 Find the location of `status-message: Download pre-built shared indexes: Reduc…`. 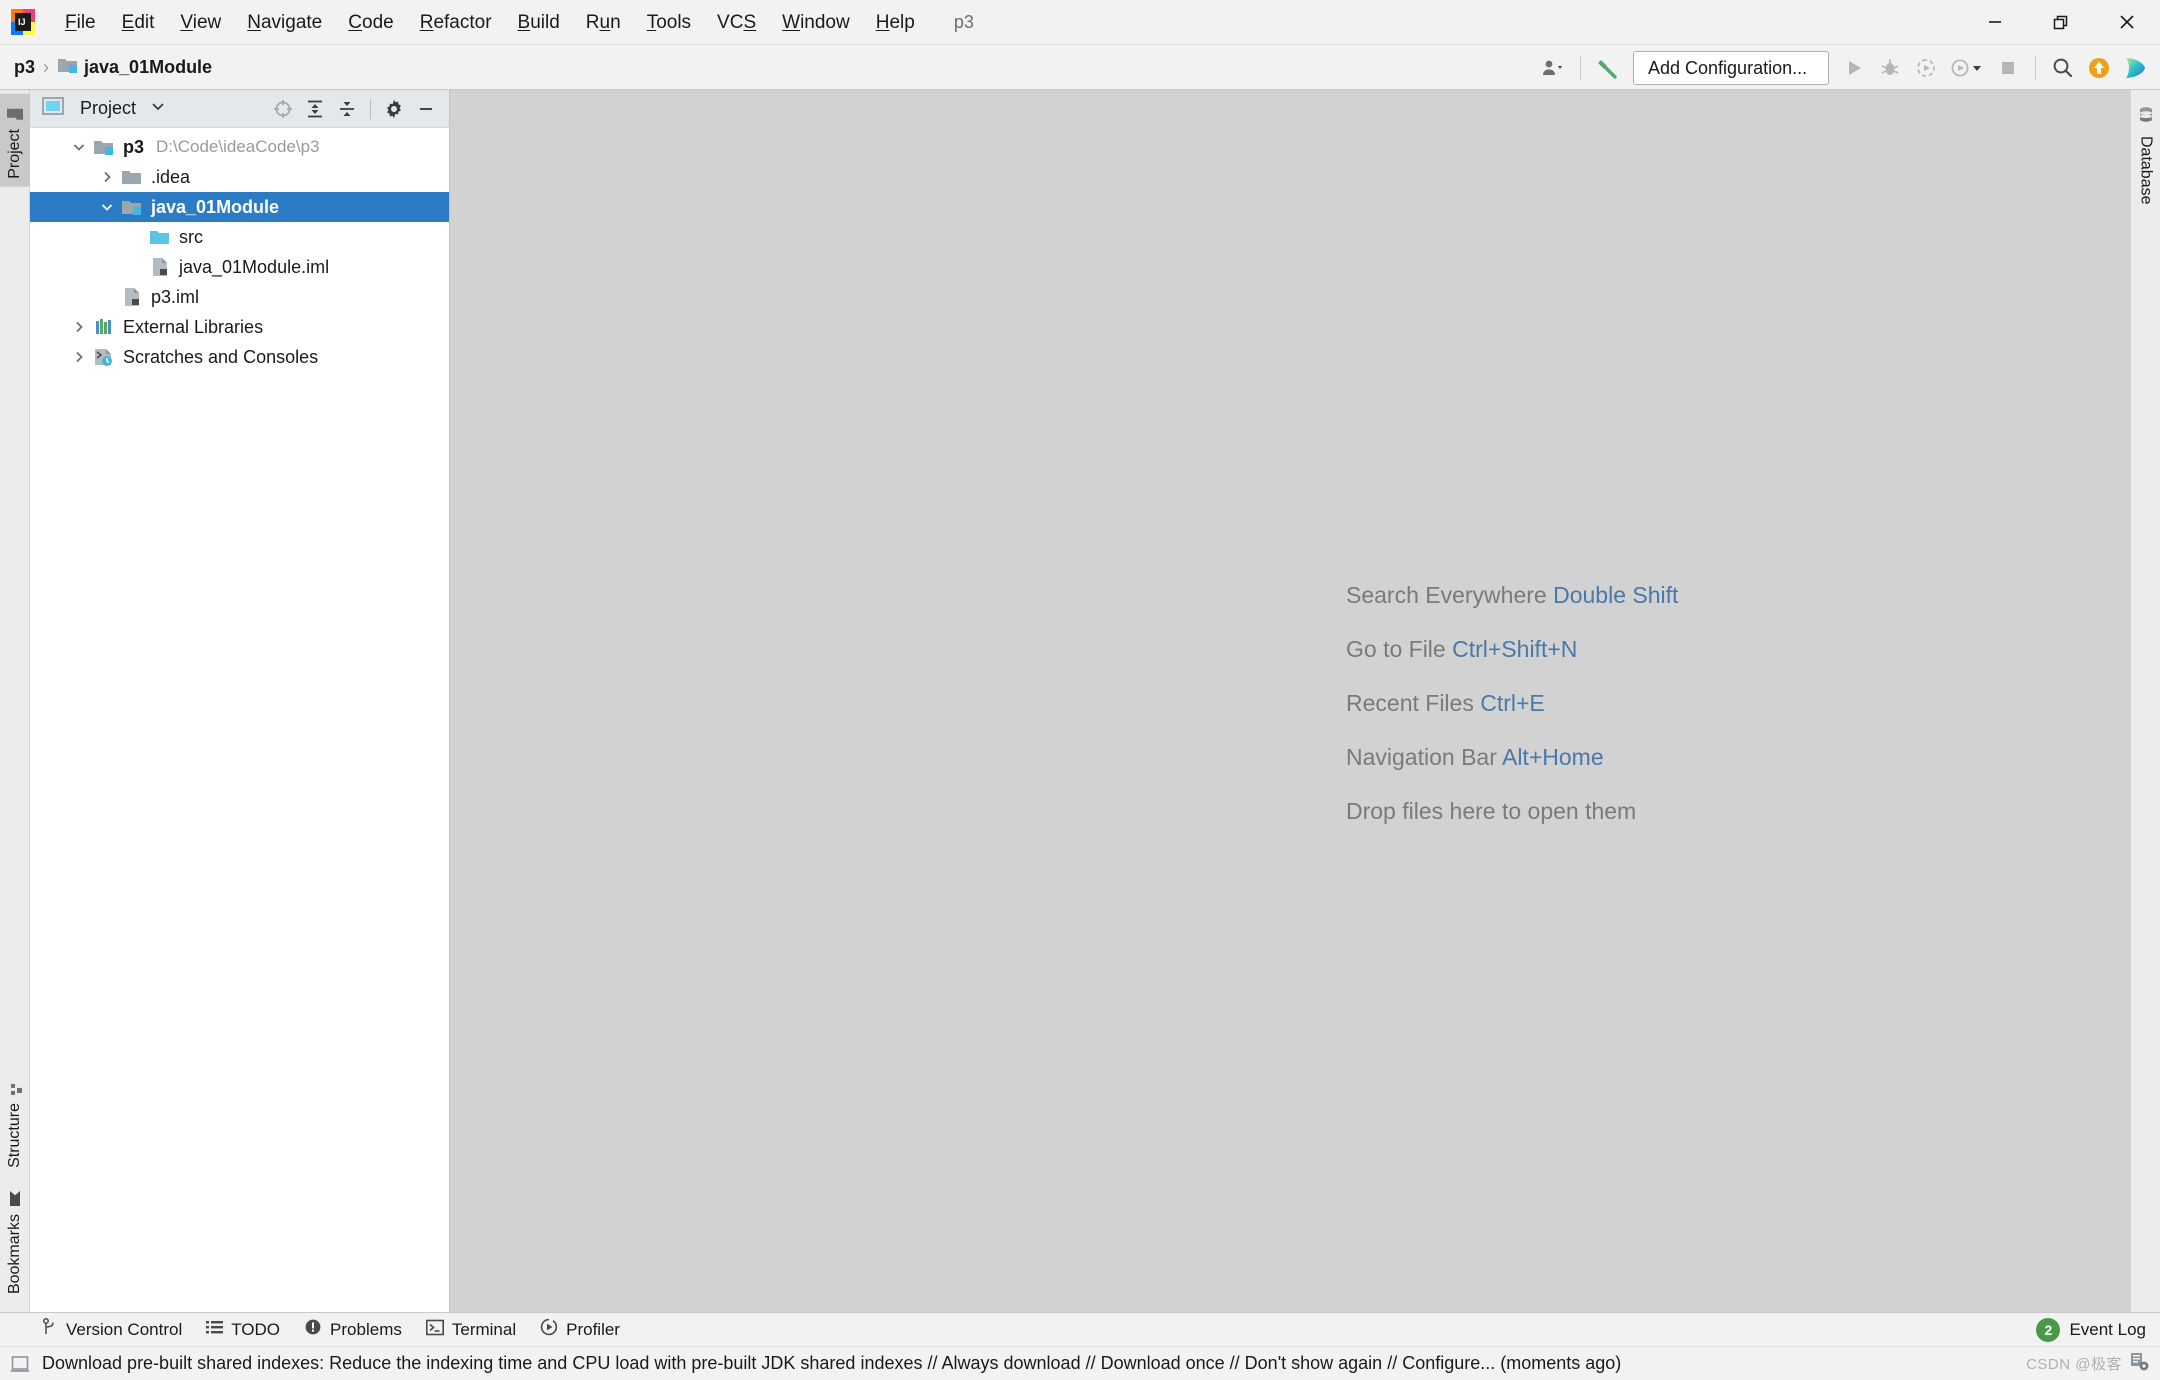

status-message: Download pre-built shared indexes: Reduc… is located at coordinates (831, 1363).